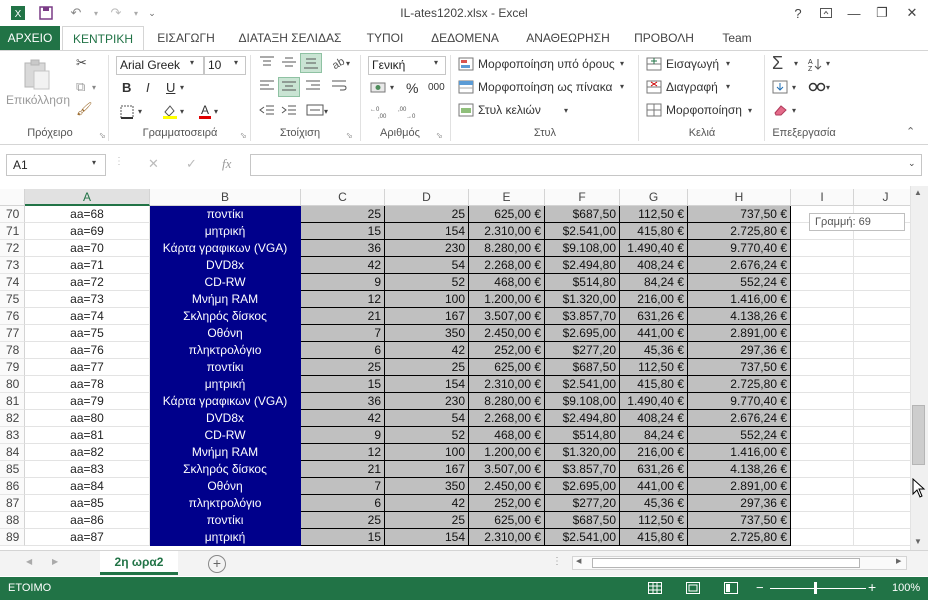 This screenshot has height=600, width=928. What do you see at coordinates (507, 384) in the screenshot?
I see `cell-e: 2.310,00 €` at bounding box center [507, 384].